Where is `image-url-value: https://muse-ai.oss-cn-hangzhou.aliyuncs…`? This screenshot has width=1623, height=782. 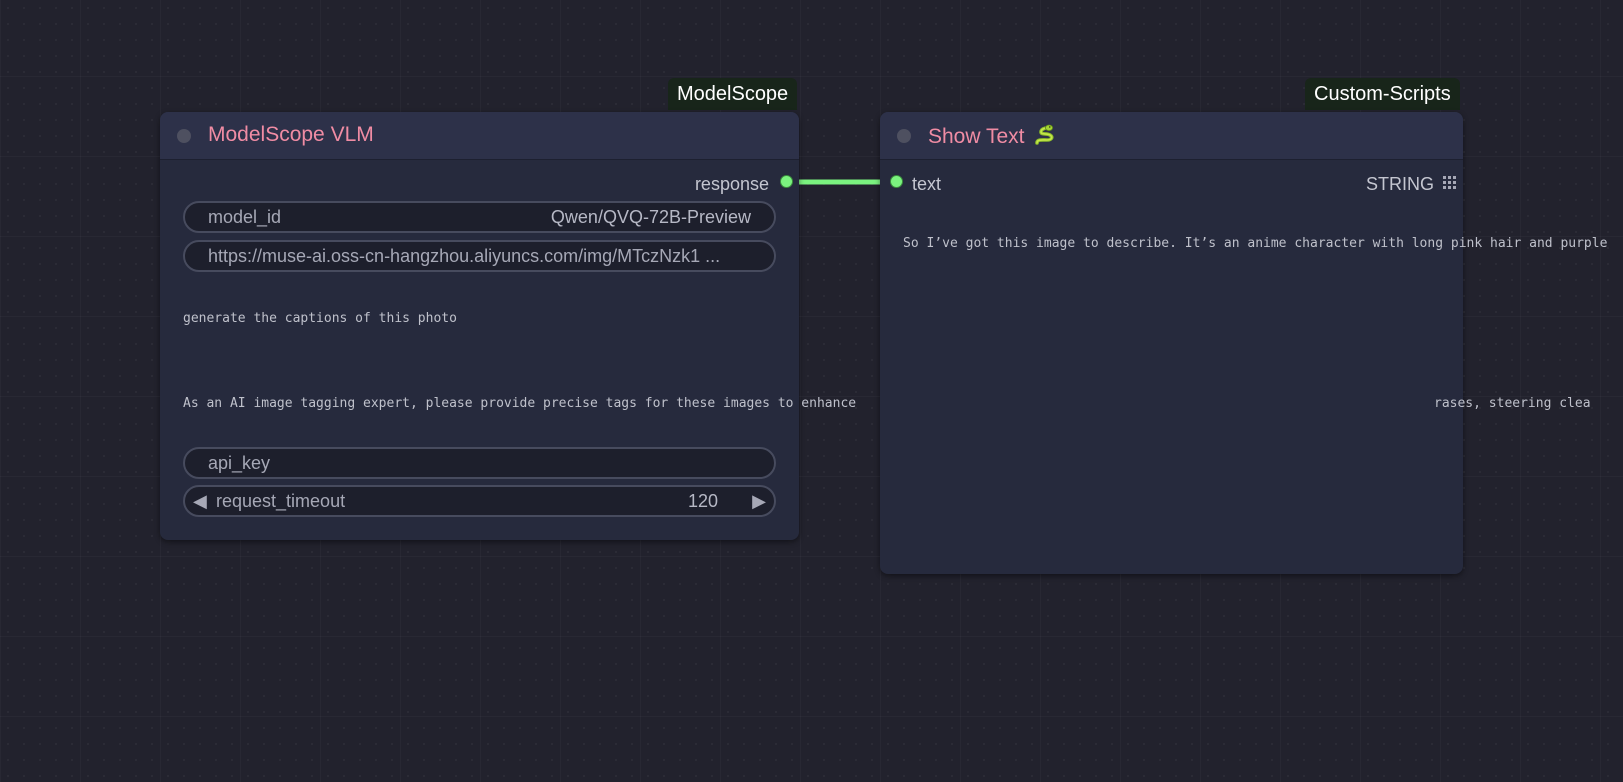 image-url-value: https://muse-ai.oss-cn-hangzhou.aliyuncs… is located at coordinates (464, 256).